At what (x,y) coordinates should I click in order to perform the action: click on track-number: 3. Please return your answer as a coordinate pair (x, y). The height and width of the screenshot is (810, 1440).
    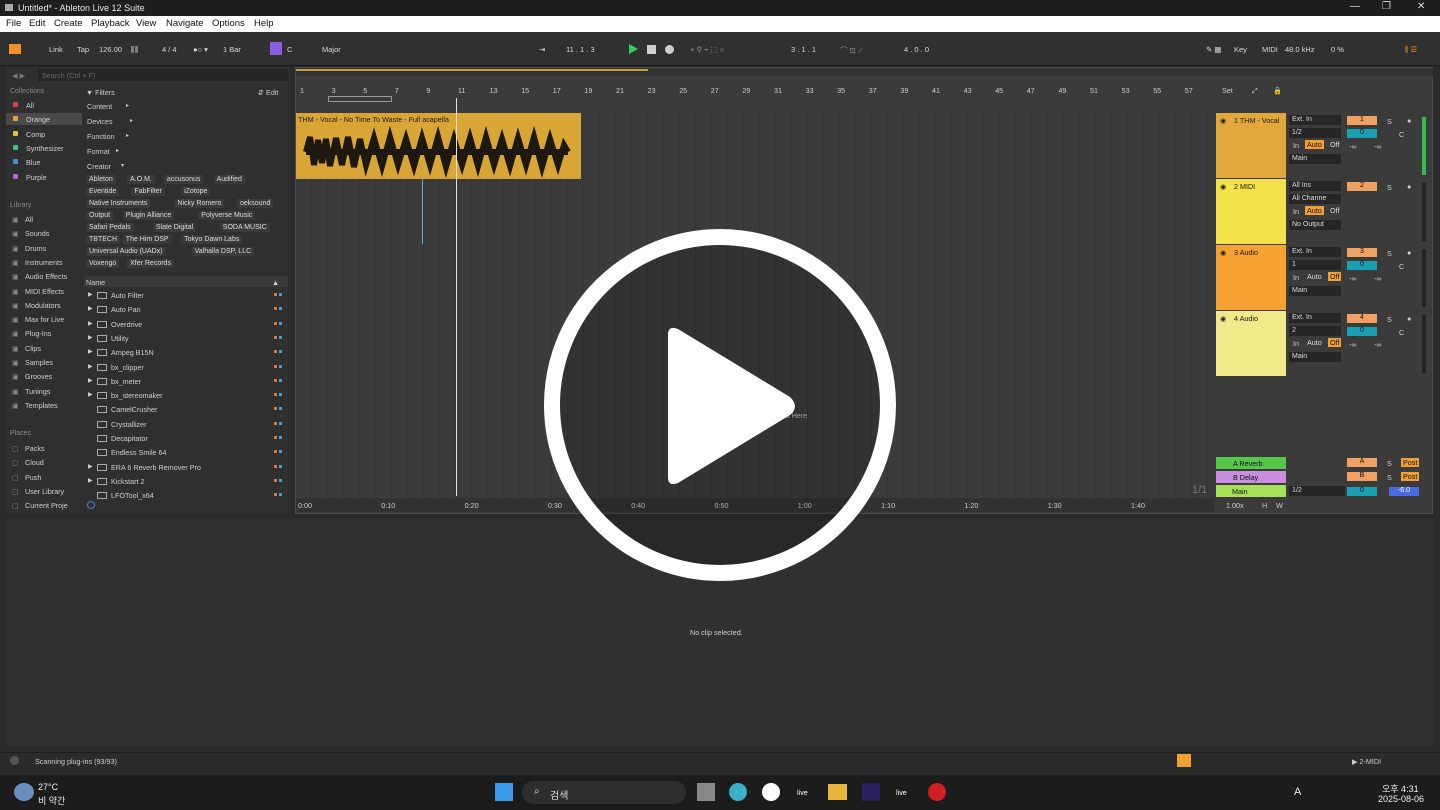
    Looking at the image, I should click on (1362, 252).